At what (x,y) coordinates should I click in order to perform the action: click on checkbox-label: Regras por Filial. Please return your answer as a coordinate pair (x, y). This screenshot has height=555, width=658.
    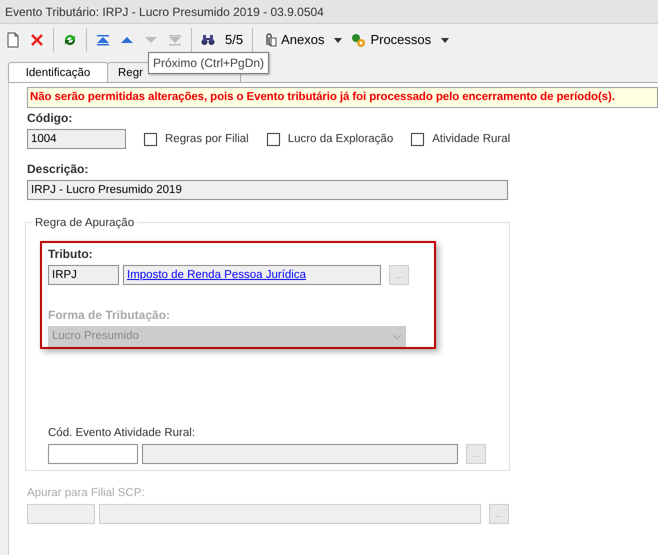
    Looking at the image, I should click on (207, 139).